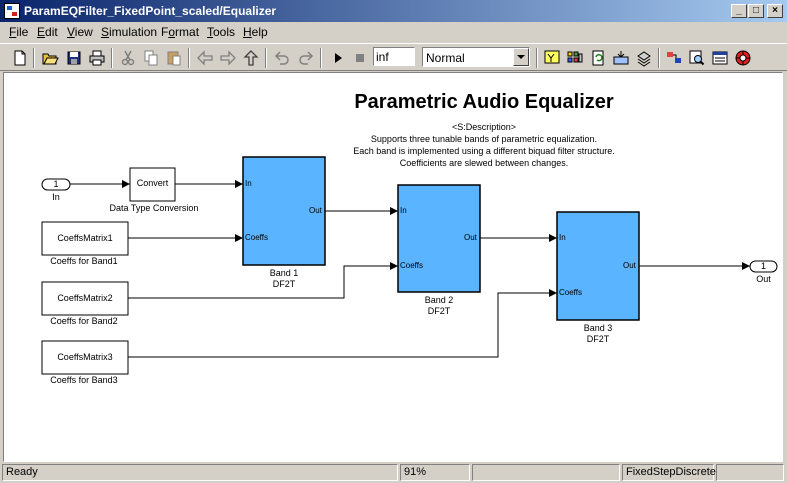  Describe the element at coordinates (439, 300) in the screenshot. I see `band2-label: Band 2` at that location.